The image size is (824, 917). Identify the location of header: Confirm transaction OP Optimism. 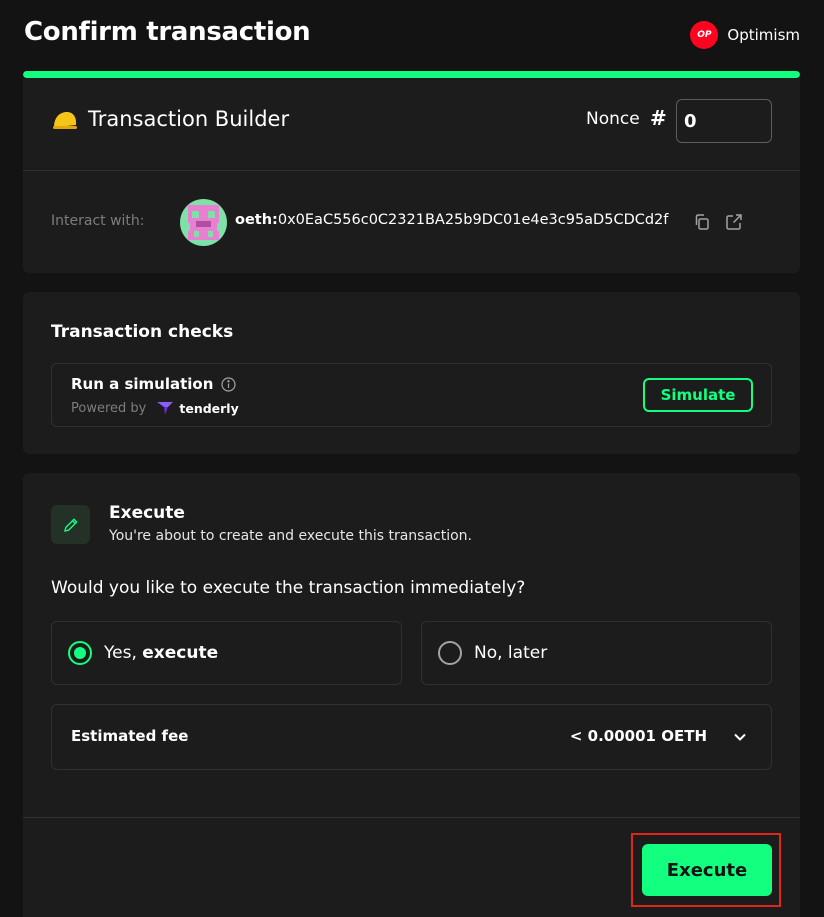
(412, 36).